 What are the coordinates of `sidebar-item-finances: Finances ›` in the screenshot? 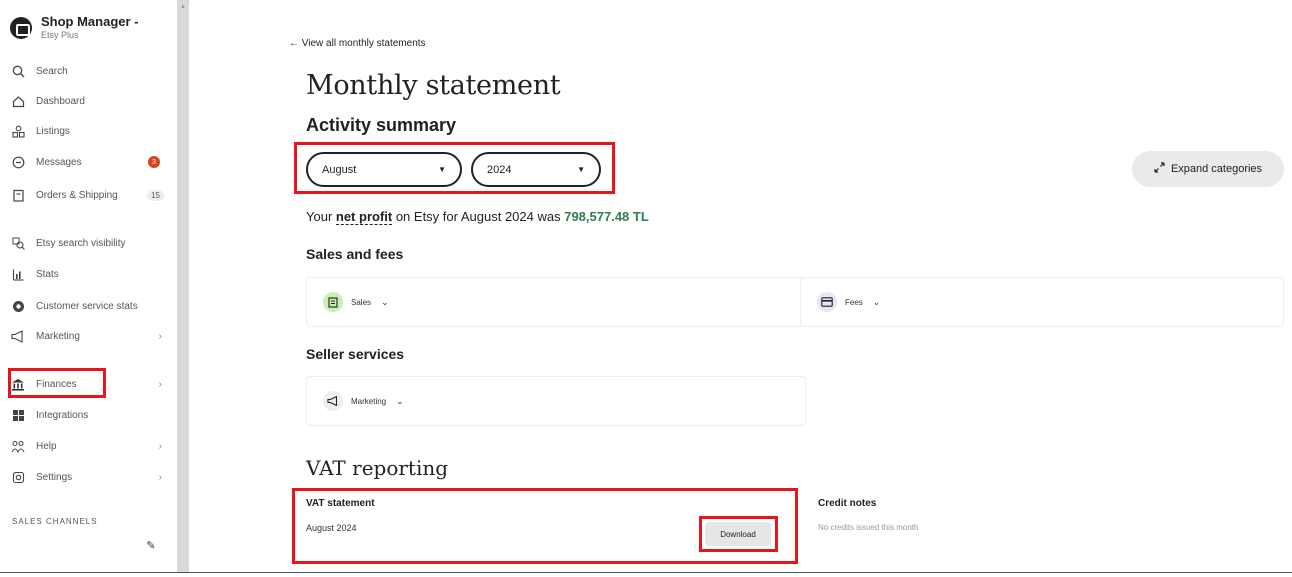 It's located at (90, 384).